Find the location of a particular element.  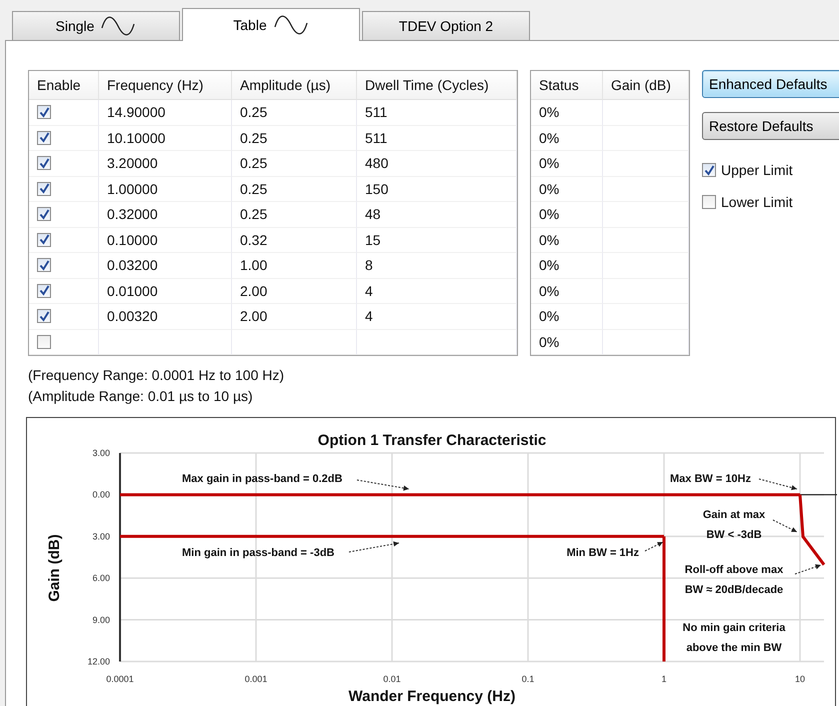

table-cell: 0.32000 is located at coordinates (132, 214).